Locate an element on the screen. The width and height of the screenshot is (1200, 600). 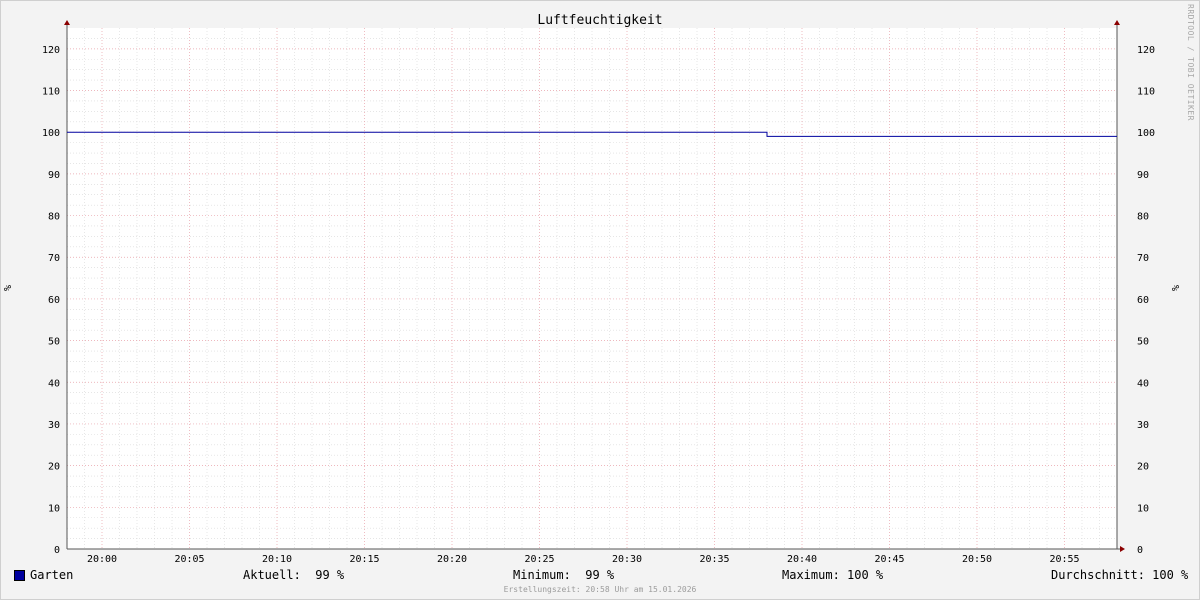
x-tick-label: 20:35 is located at coordinates (714, 559).